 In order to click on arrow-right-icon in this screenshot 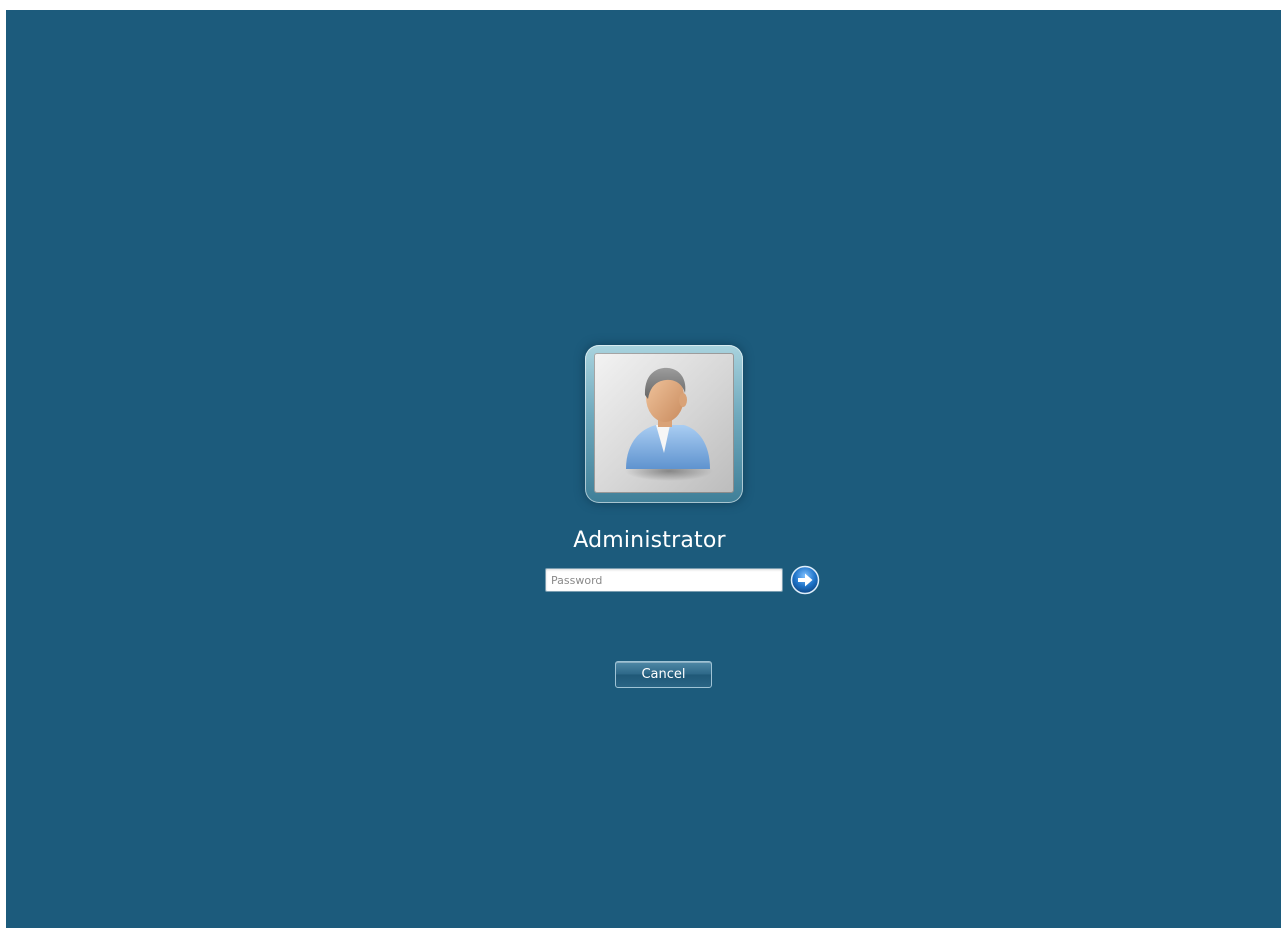, I will do `click(805, 580)`.